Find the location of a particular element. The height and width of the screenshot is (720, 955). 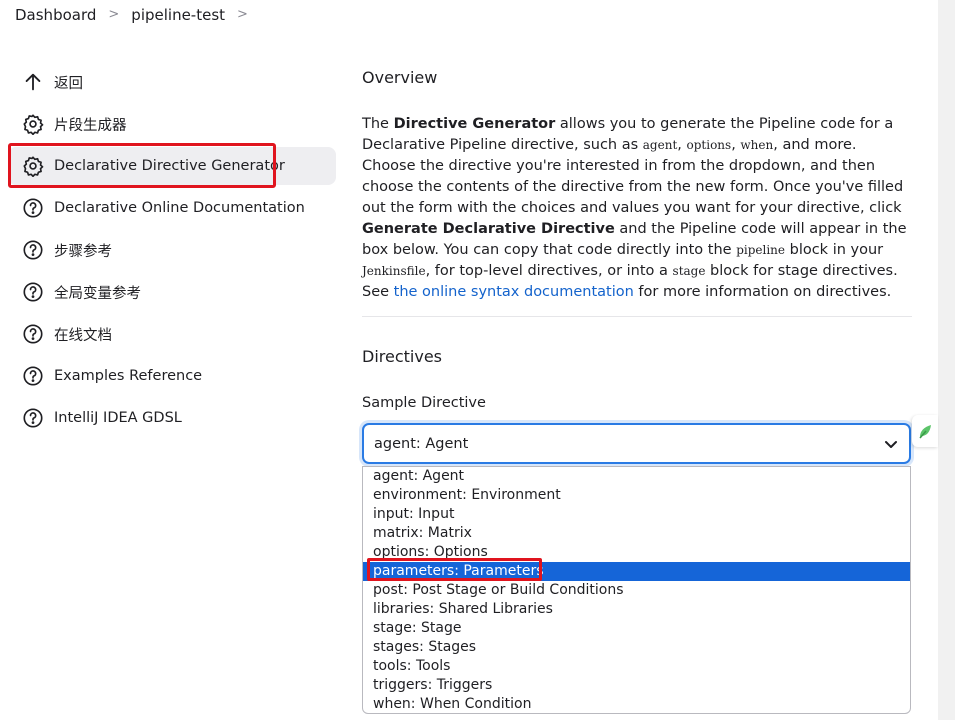

sidebar-item-label: Declarative Directive Generator is located at coordinates (169, 166).